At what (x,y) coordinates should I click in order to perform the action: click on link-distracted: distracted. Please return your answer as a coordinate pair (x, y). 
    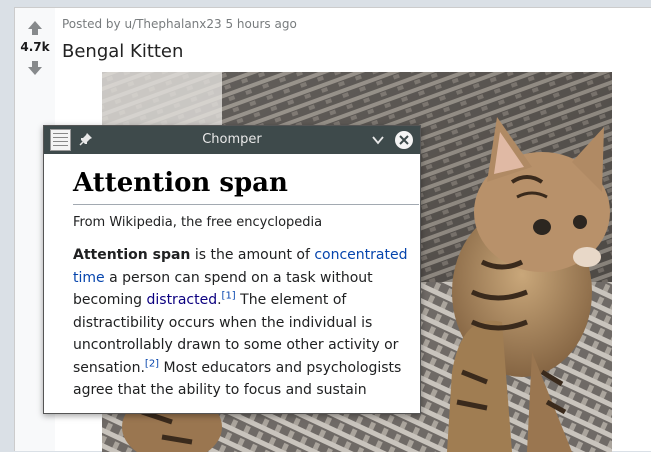
    Looking at the image, I should click on (182, 300).